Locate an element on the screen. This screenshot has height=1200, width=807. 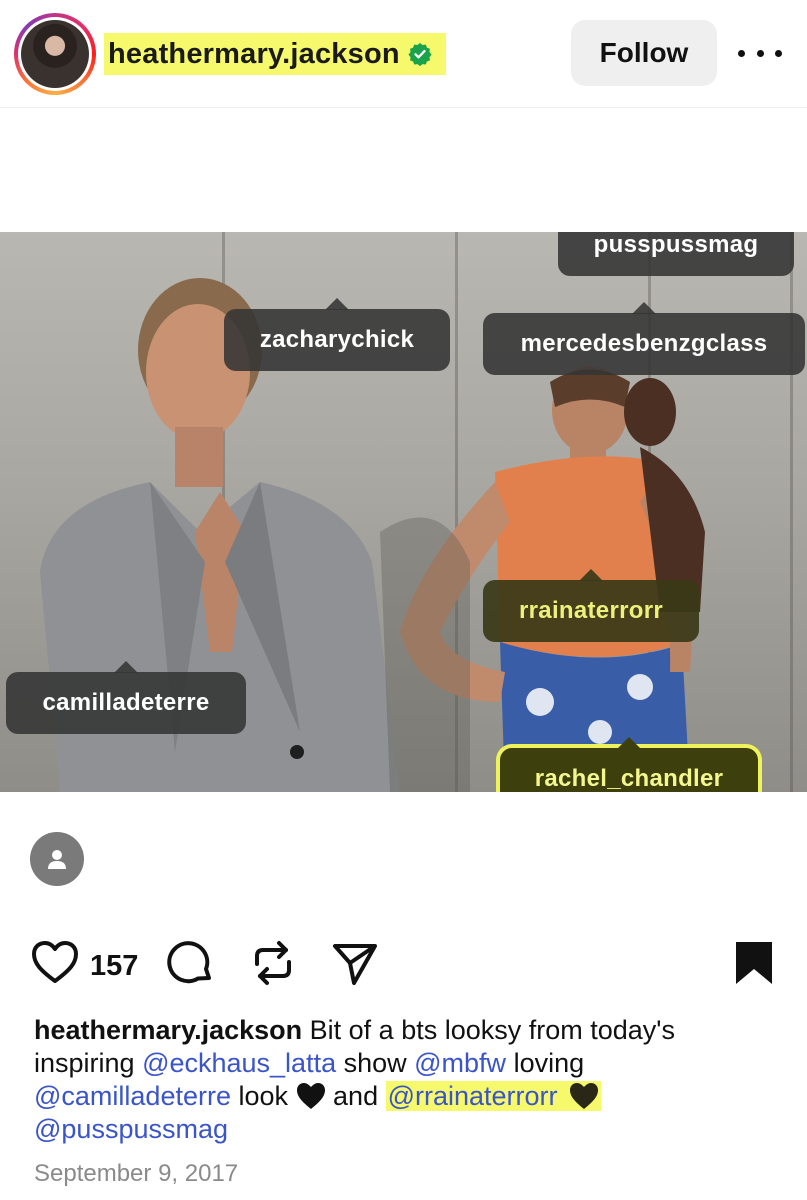
tag-rachel-chandler: rachel_chandler is located at coordinates (629, 764).